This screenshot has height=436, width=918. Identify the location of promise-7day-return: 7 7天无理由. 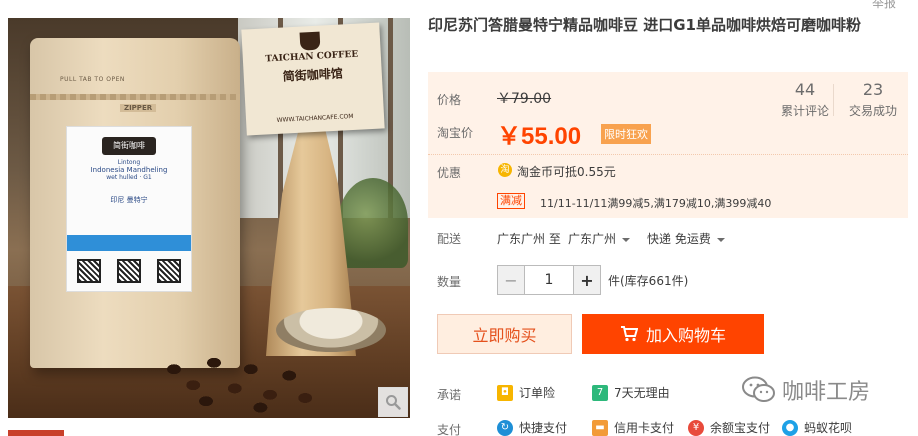
(631, 392).